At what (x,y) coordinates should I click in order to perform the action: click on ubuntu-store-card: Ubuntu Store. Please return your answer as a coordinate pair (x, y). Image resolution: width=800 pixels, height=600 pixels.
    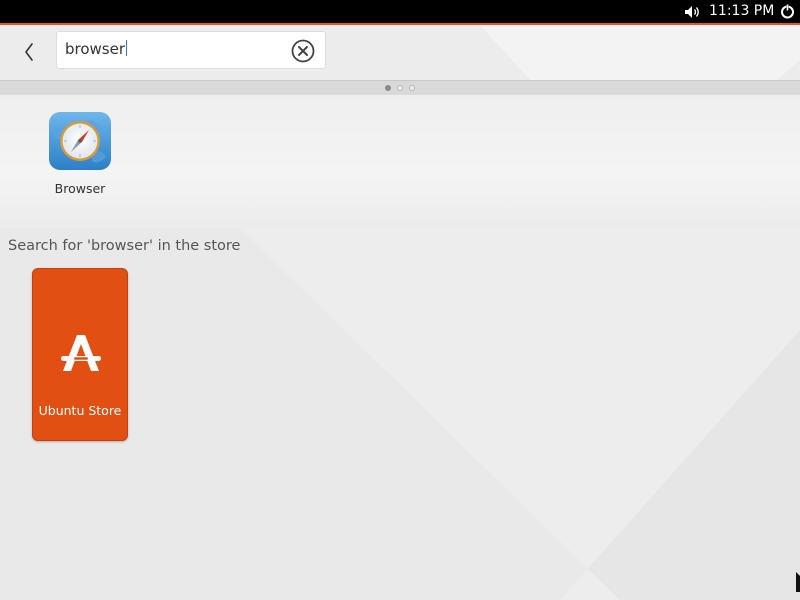
    Looking at the image, I should click on (80, 354).